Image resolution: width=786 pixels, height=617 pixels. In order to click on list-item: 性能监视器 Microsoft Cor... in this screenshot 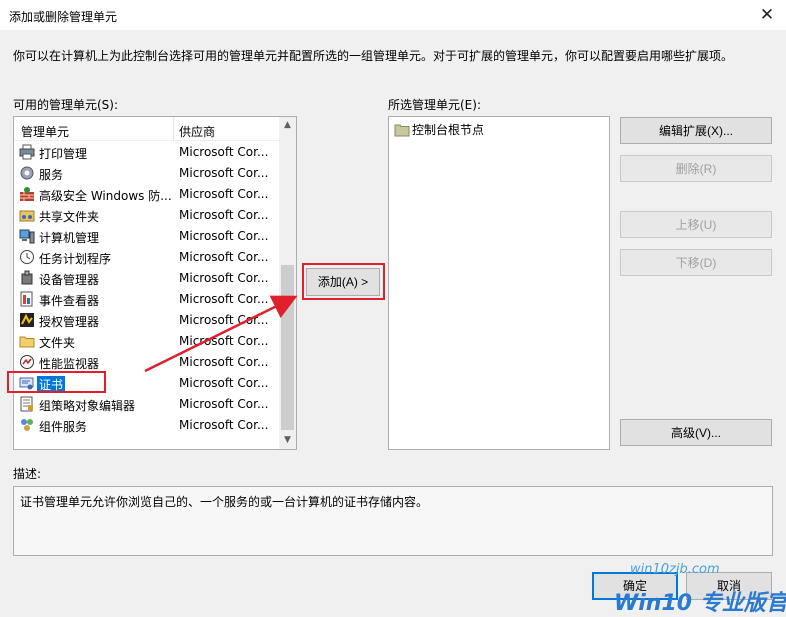, I will do `click(147, 362)`.